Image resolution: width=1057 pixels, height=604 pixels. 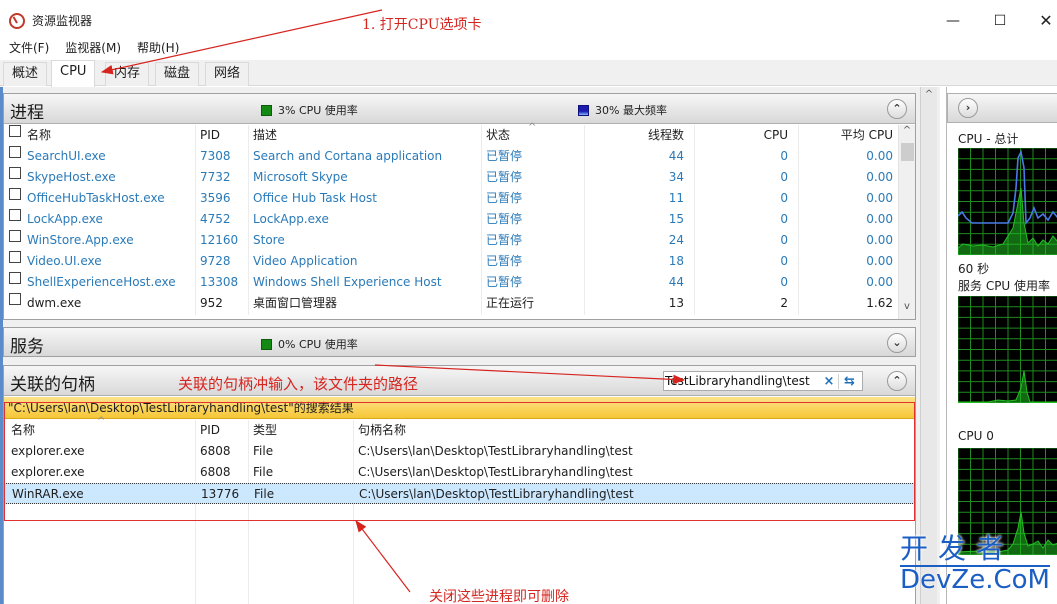 I want to click on search-refresh-icon: ⇆, so click(x=849, y=381).